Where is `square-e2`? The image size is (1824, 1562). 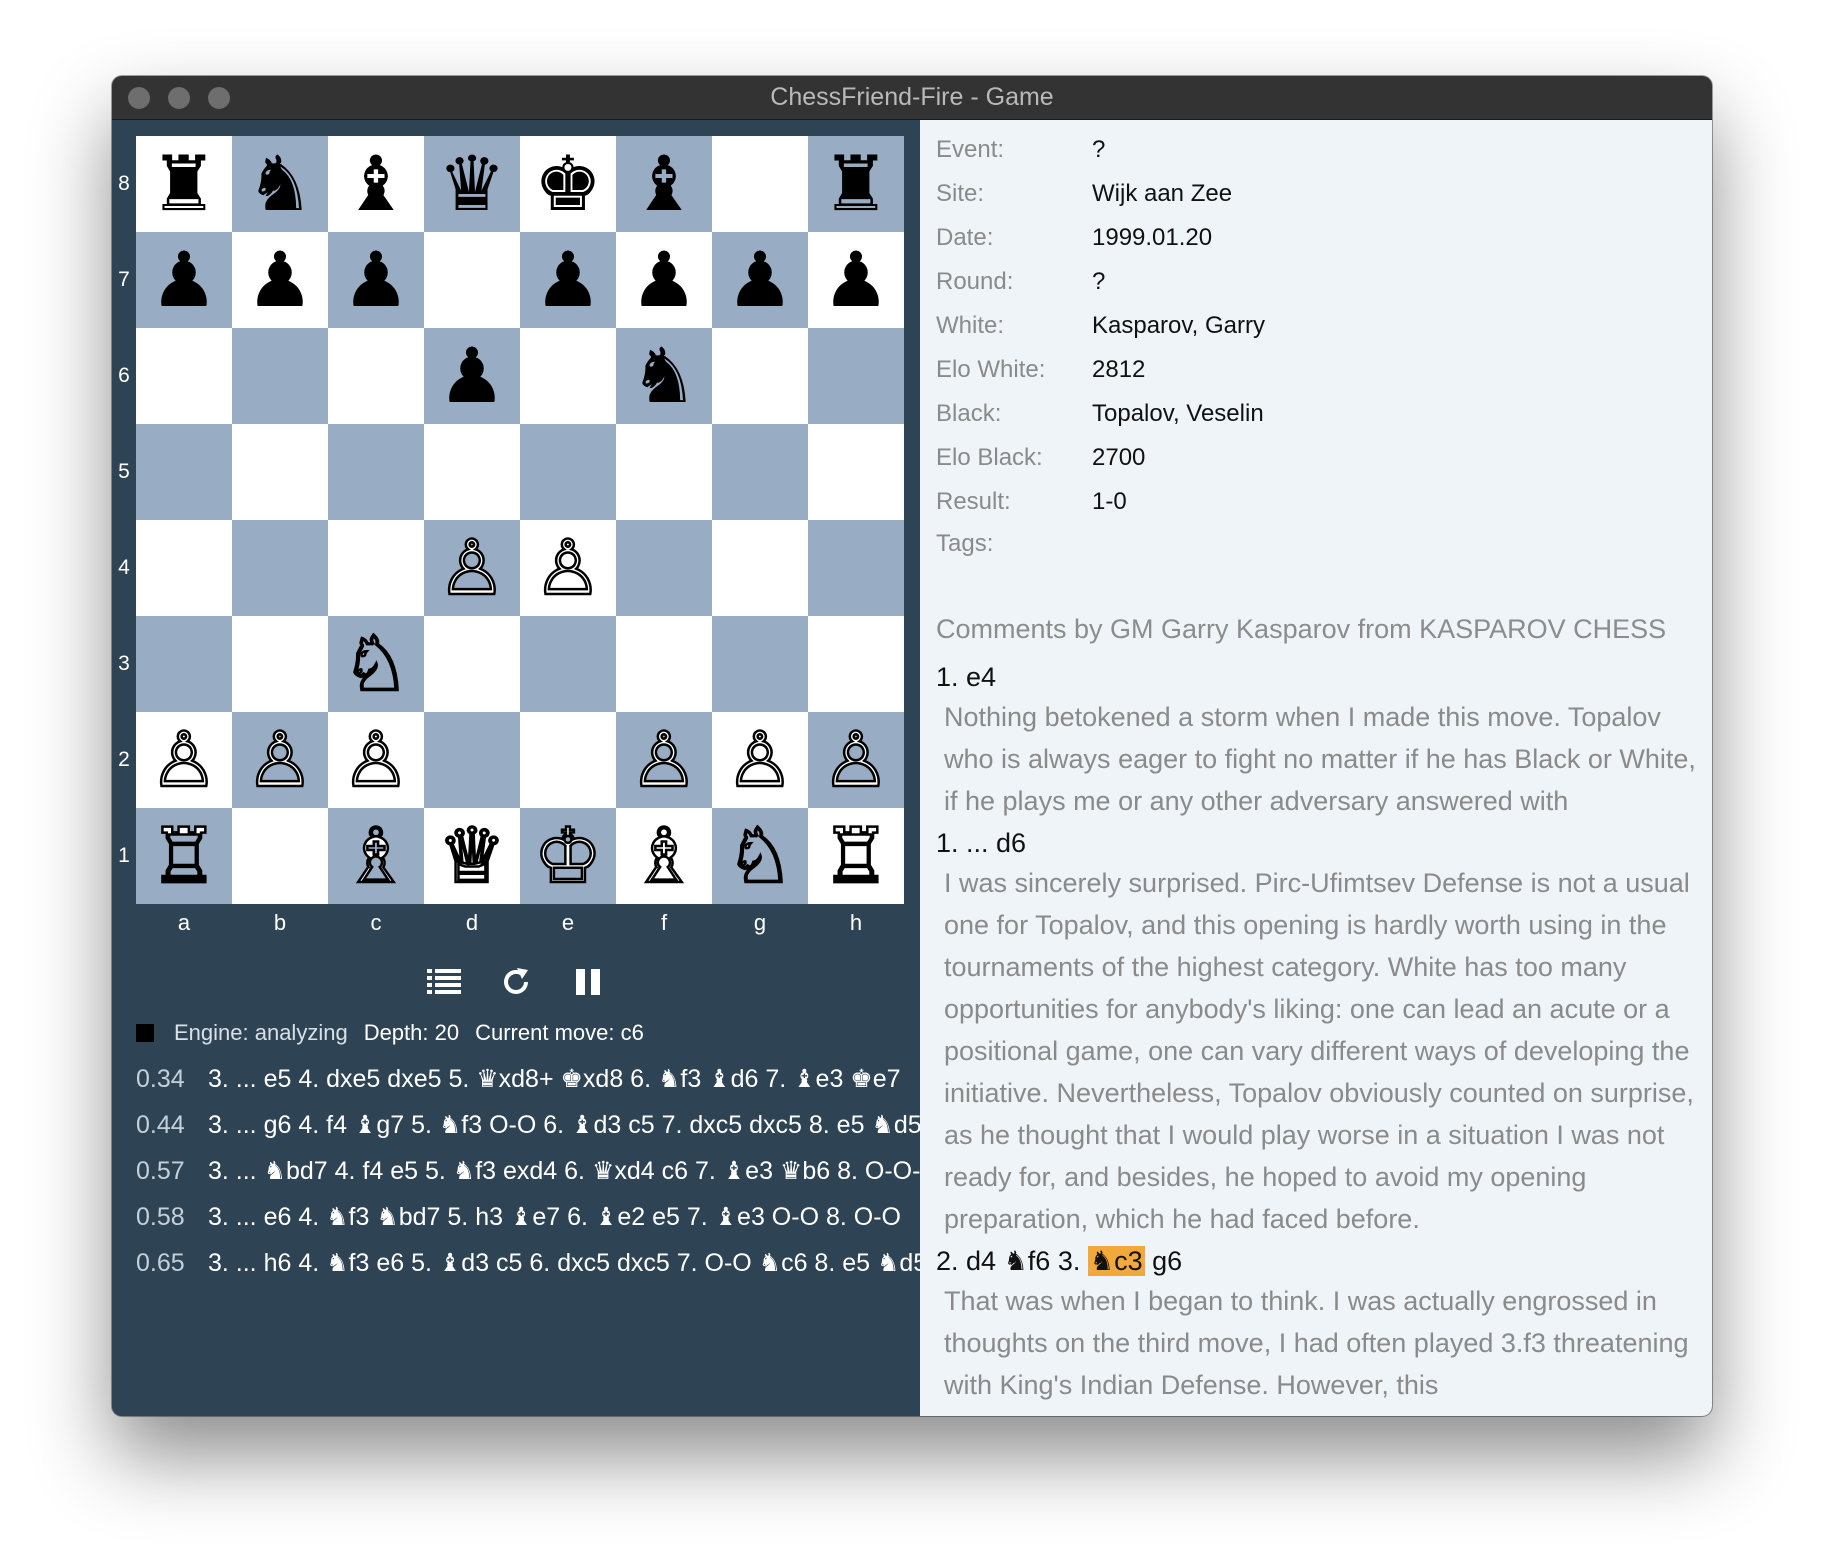
square-e2 is located at coordinates (568, 760).